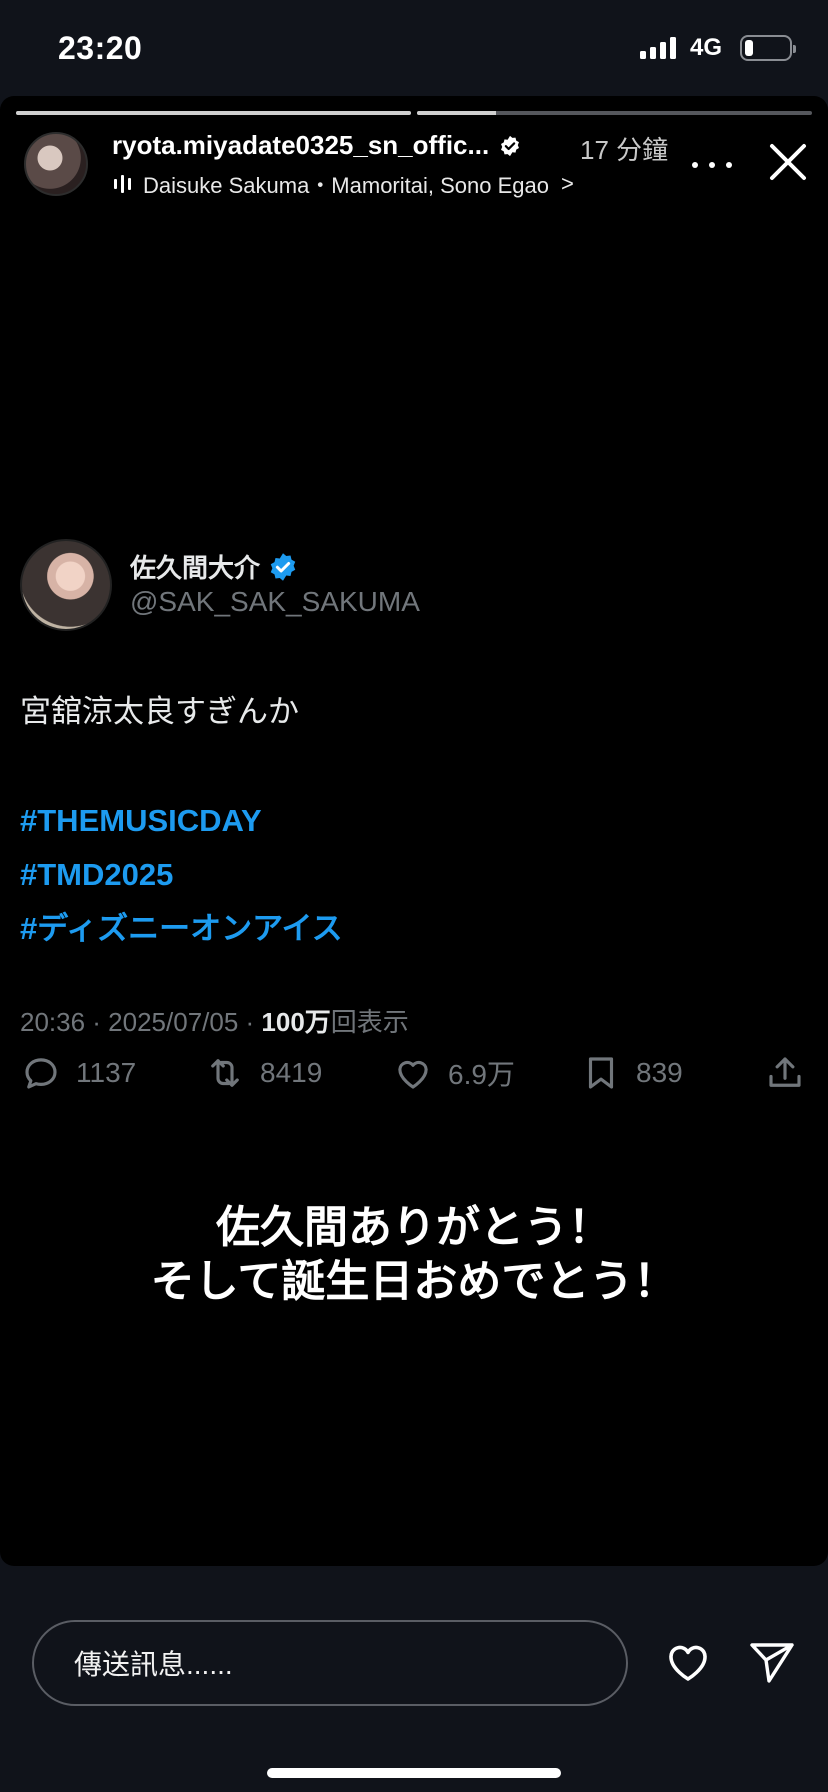 Image resolution: width=828 pixels, height=1792 pixels. I want to click on retweet-stat: 8419, so click(263, 1073).